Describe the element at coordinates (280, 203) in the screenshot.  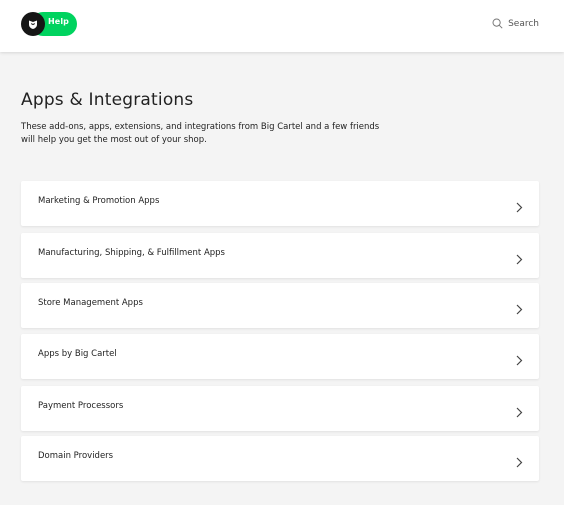
I see `category-marketing-promotion: Marketing & Promotion Apps` at that location.